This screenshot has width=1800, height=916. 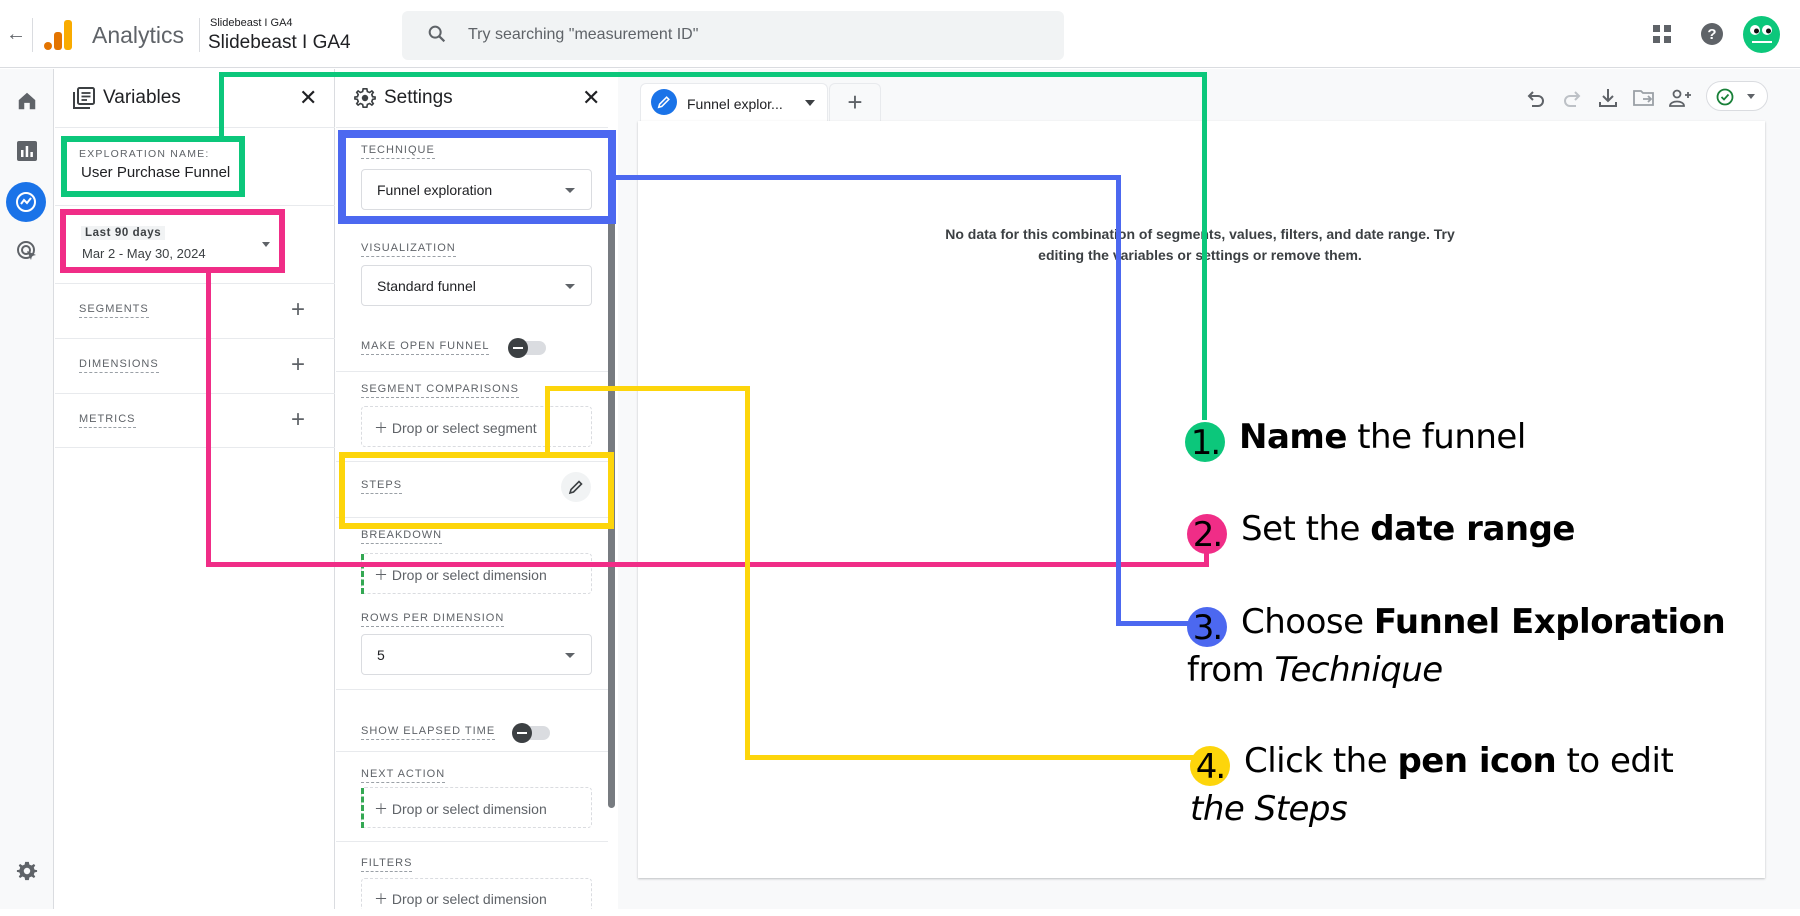 What do you see at coordinates (1207, 534) in the screenshot?
I see `step-number-badge: 2.` at bounding box center [1207, 534].